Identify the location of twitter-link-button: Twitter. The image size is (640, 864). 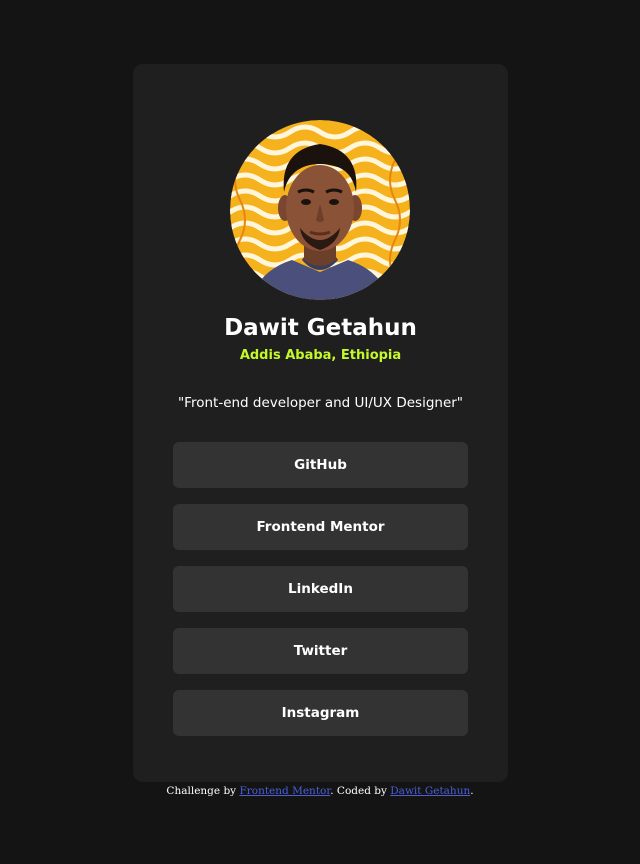
(320, 651).